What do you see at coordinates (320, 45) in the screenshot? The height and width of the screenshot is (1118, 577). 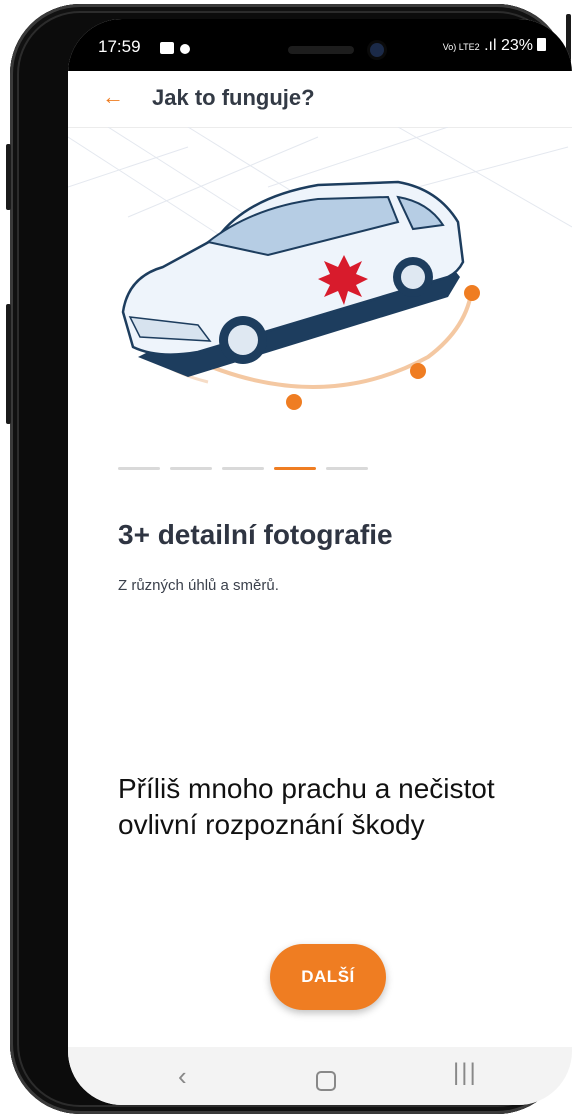 I see `status-bar: 17:59 Vo) LTE2 .ıl 23%` at bounding box center [320, 45].